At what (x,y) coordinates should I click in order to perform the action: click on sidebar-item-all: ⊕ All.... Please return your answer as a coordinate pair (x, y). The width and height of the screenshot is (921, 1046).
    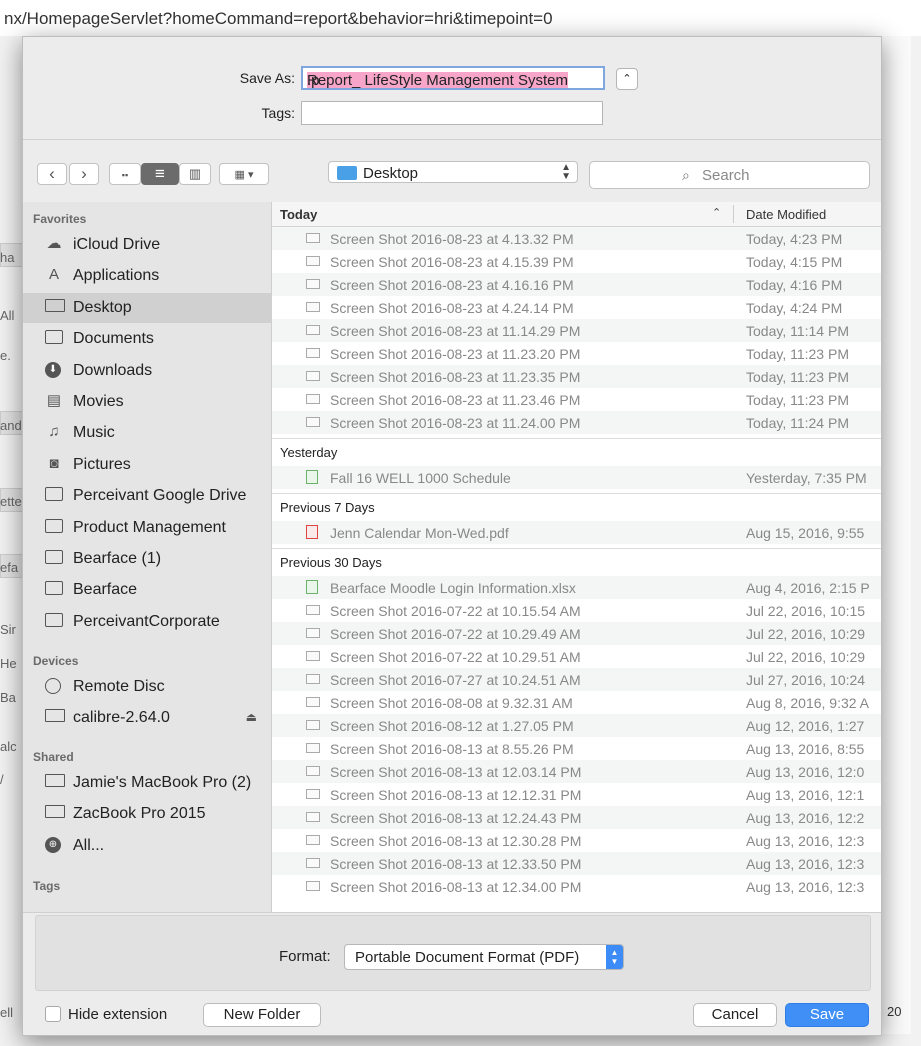
    Looking at the image, I should click on (147, 846).